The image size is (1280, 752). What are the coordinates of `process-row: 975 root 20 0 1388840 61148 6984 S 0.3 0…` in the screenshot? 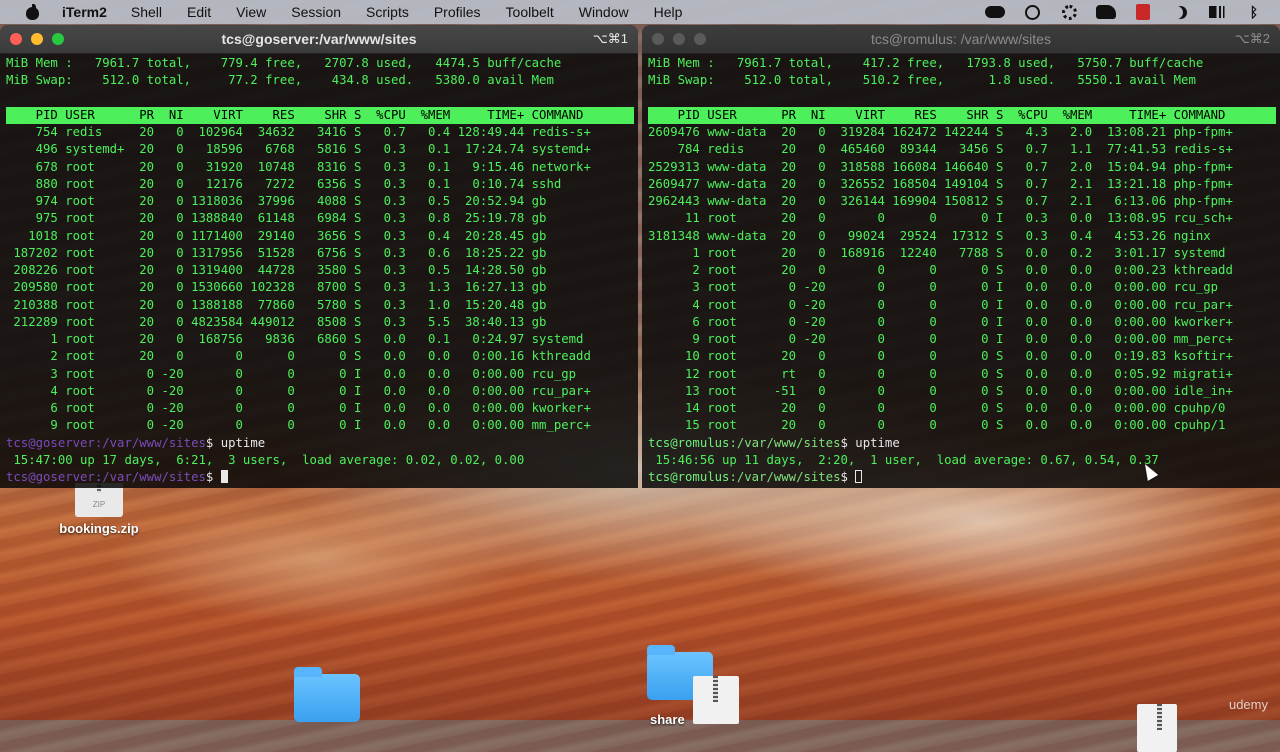 It's located at (276, 218).